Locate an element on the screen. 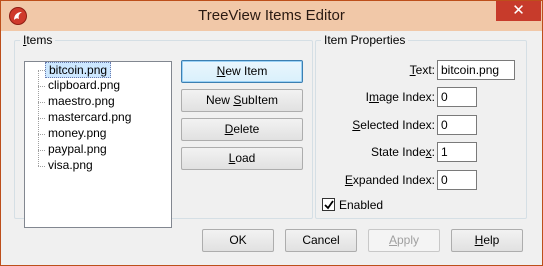 Image resolution: width=543 pixels, height=266 pixels. tree-item: money.png is located at coordinates (77, 134).